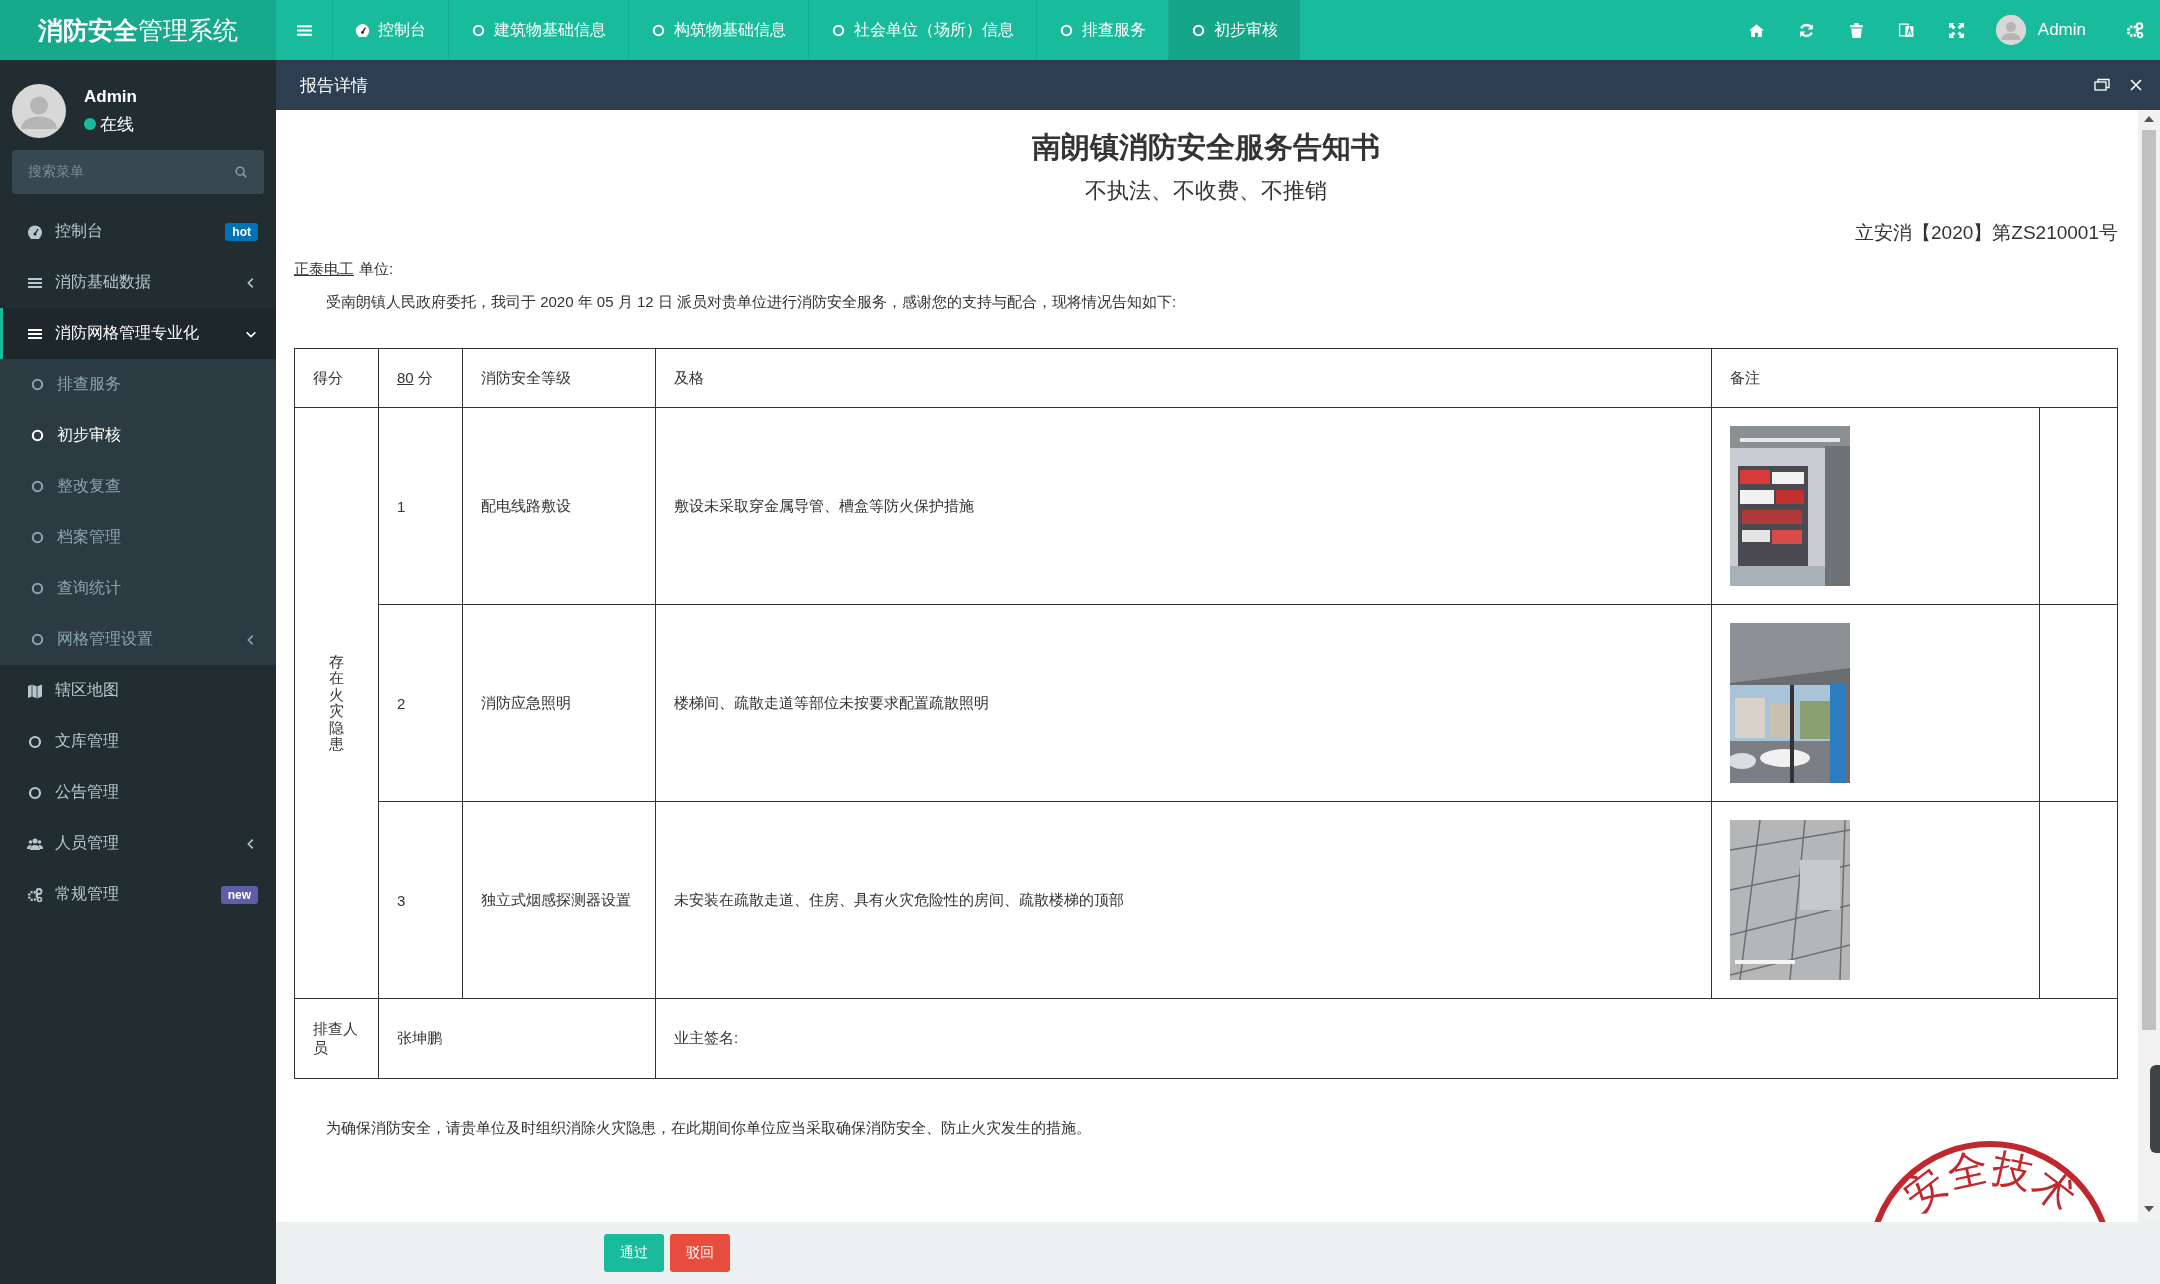  Describe the element at coordinates (1206, 191) in the screenshot. I see `document-subtitle: 不执法、不收费、不推销` at that location.